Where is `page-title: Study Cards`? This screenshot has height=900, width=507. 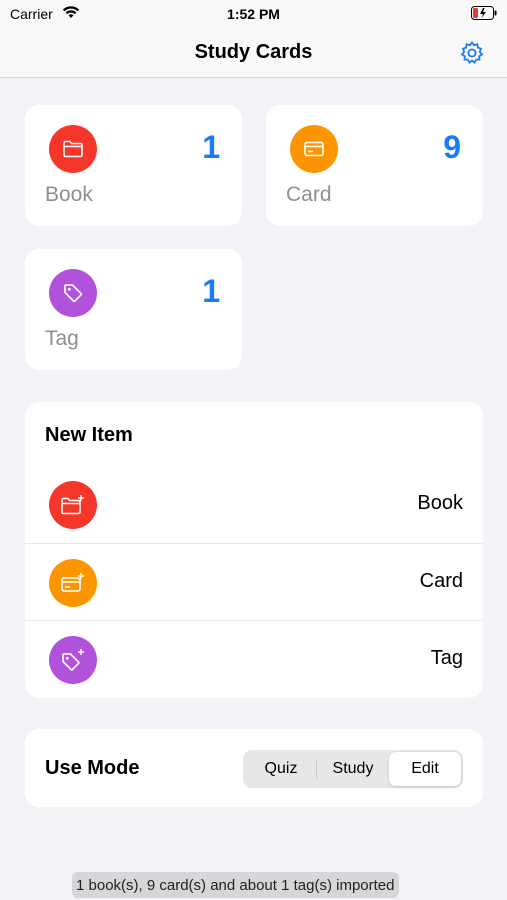
page-title: Study Cards is located at coordinates (253, 52).